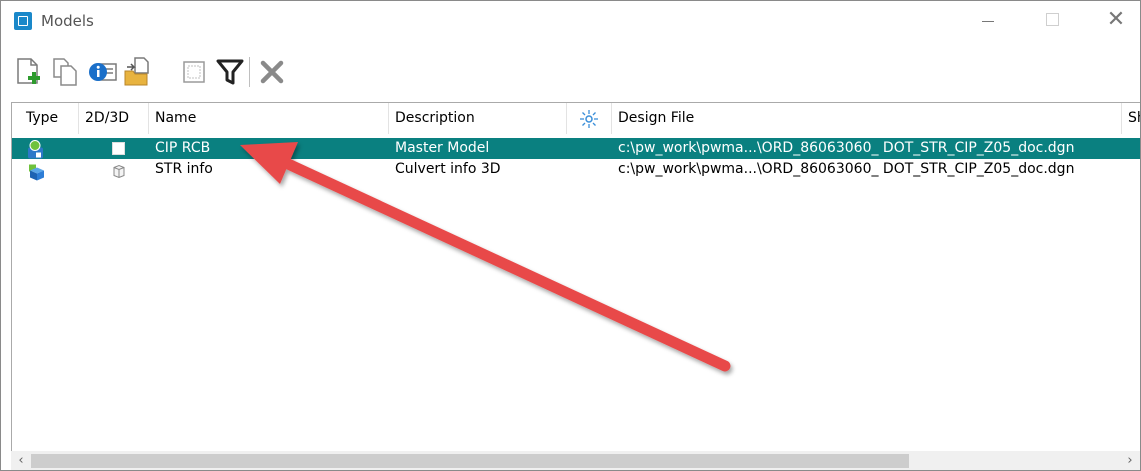 The image size is (1141, 471). What do you see at coordinates (102, 72) in the screenshot?
I see `info-icon` at bounding box center [102, 72].